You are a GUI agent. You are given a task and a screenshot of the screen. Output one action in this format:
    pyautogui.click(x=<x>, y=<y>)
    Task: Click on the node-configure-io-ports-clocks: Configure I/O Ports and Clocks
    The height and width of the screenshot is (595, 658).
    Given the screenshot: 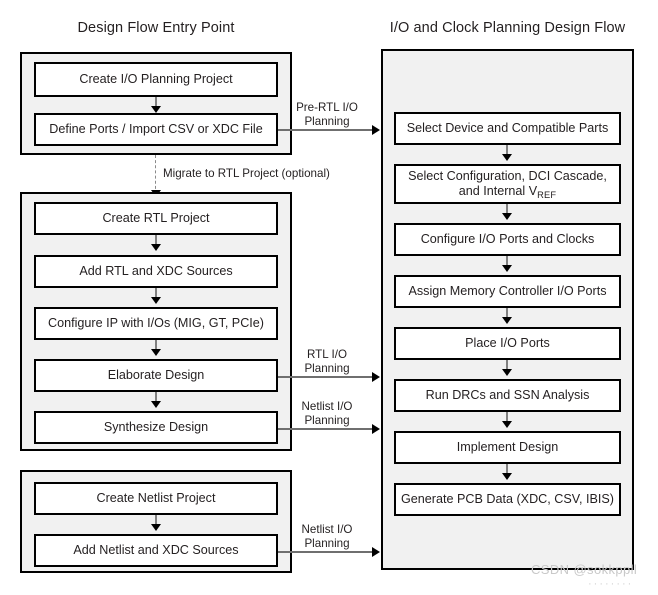 What is the action you would take?
    pyautogui.click(x=507, y=239)
    